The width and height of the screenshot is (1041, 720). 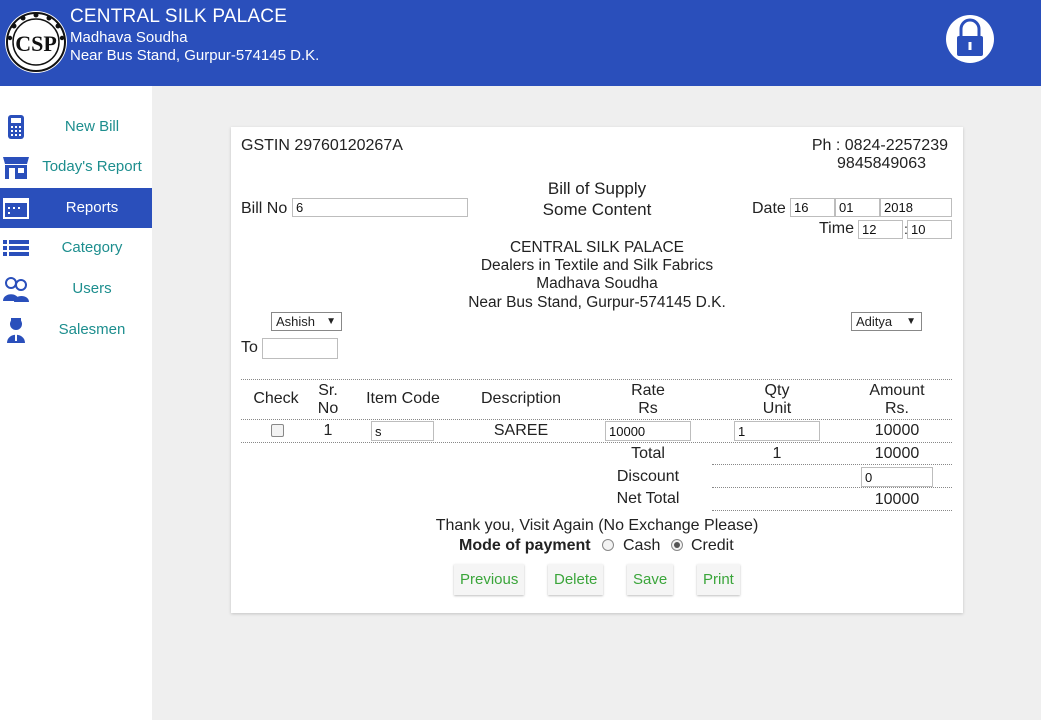 I want to click on bill-no-label: Bill No, so click(x=264, y=208).